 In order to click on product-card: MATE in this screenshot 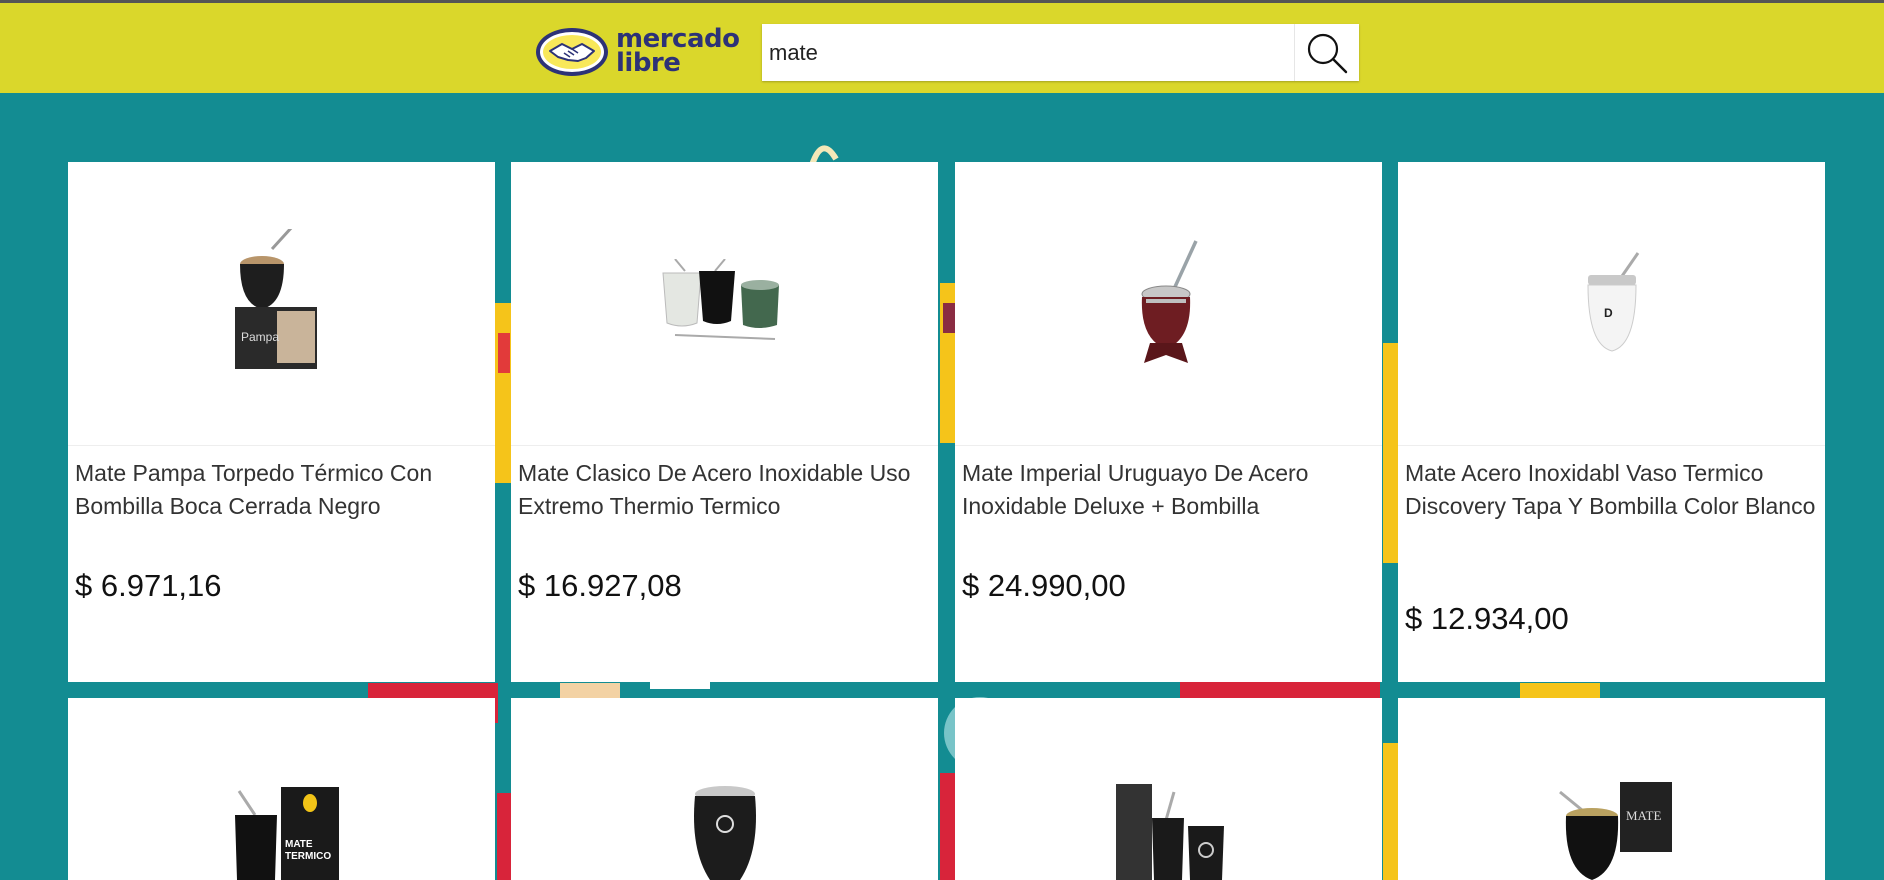, I will do `click(1611, 789)`.